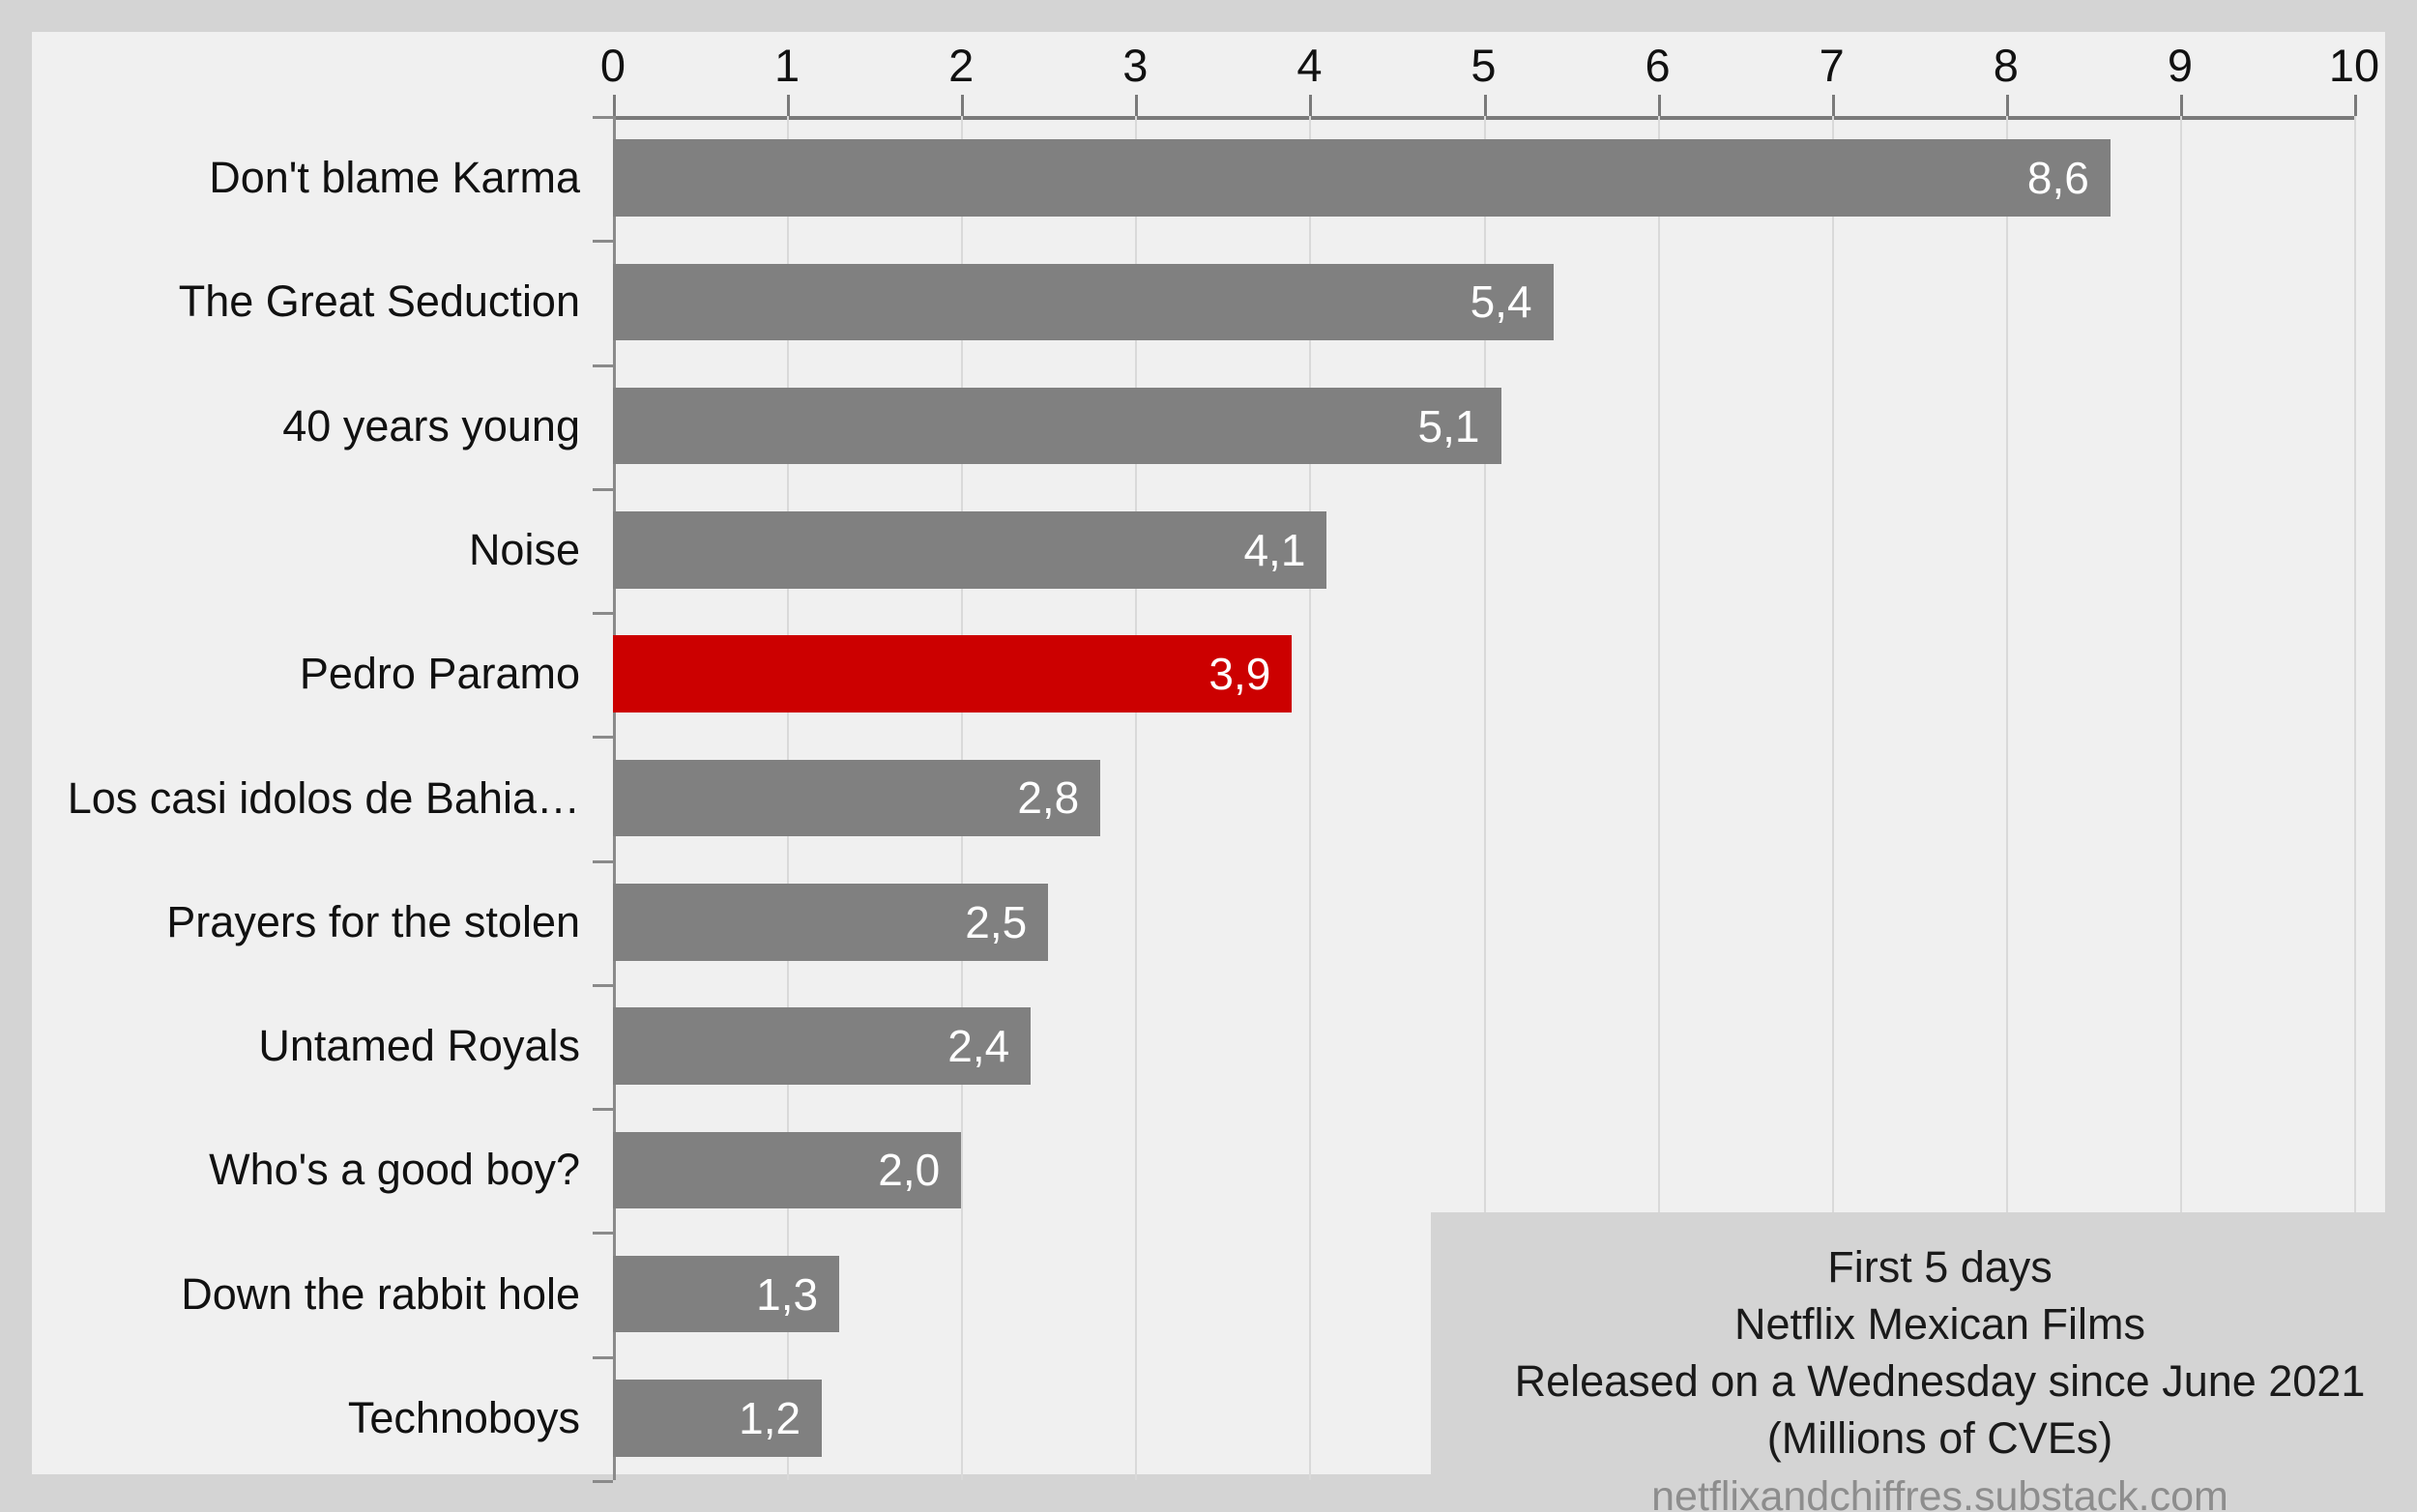  What do you see at coordinates (787, 1170) in the screenshot?
I see `bar-default: 2,0` at bounding box center [787, 1170].